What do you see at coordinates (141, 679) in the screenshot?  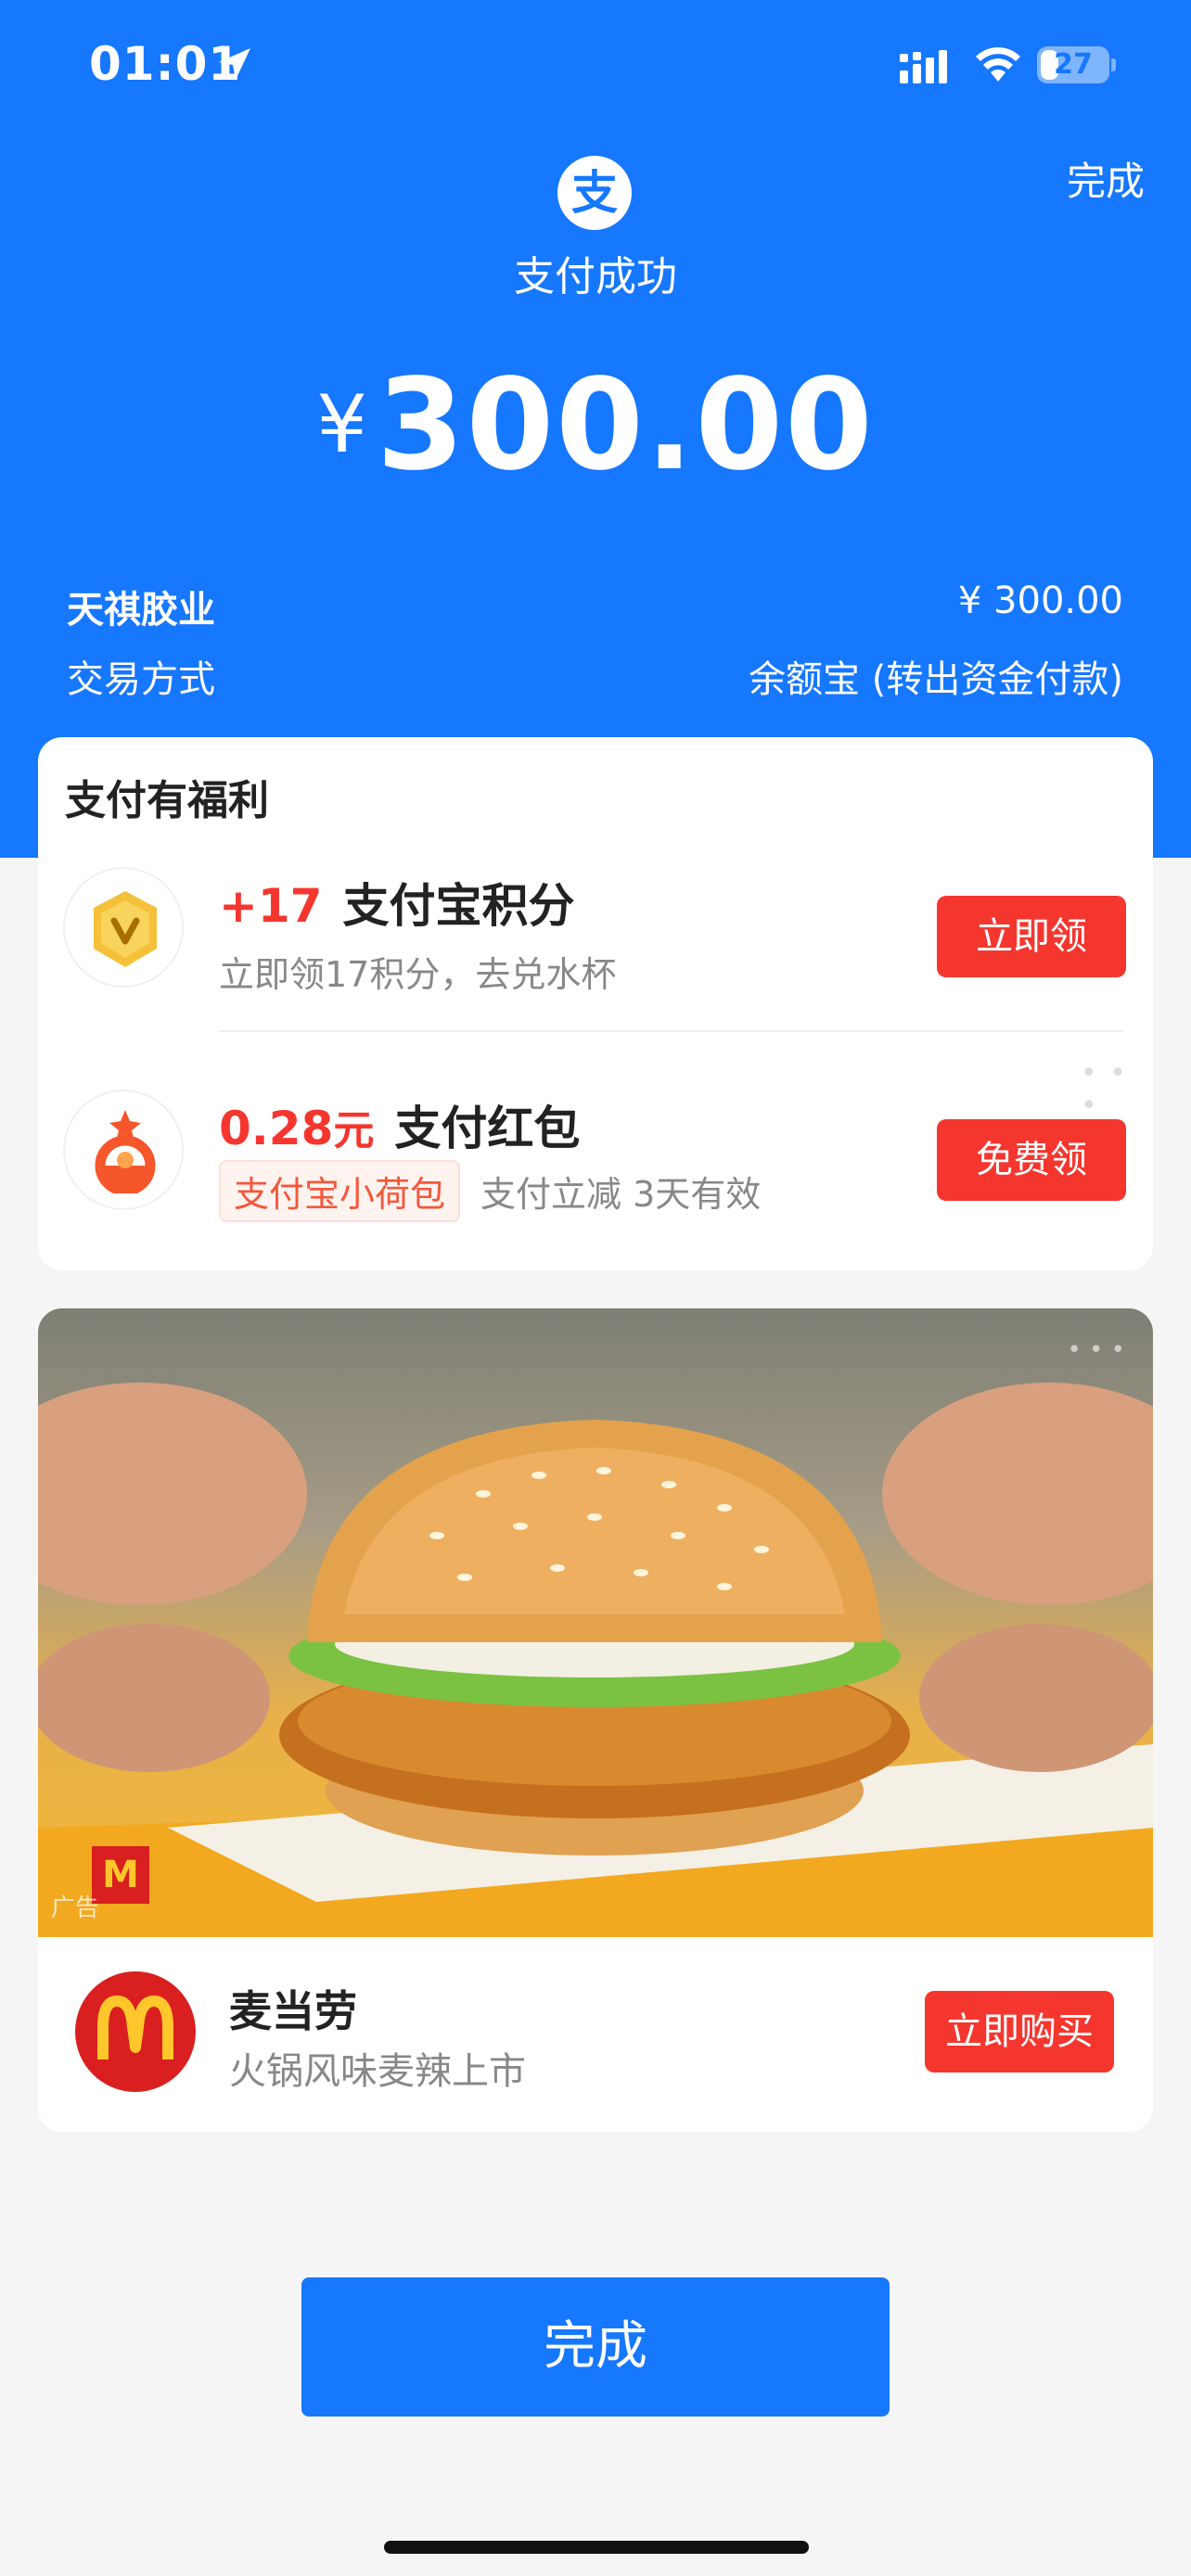 I see `payment-method-label: 交易方式` at bounding box center [141, 679].